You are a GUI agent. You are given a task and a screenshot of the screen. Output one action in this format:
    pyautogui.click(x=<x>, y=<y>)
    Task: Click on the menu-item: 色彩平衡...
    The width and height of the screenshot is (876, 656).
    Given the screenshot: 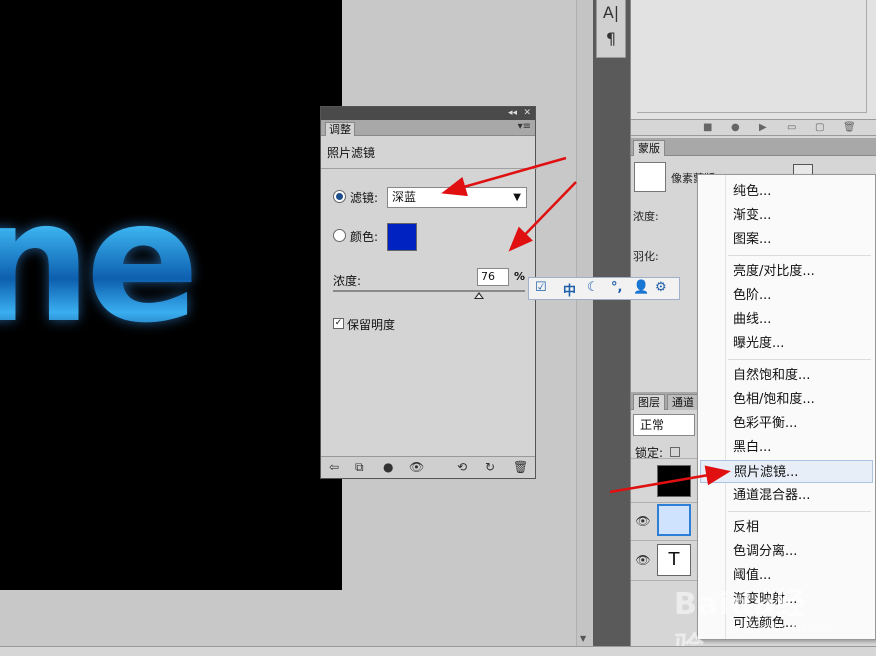 What is the action you would take?
    pyautogui.click(x=786, y=423)
    